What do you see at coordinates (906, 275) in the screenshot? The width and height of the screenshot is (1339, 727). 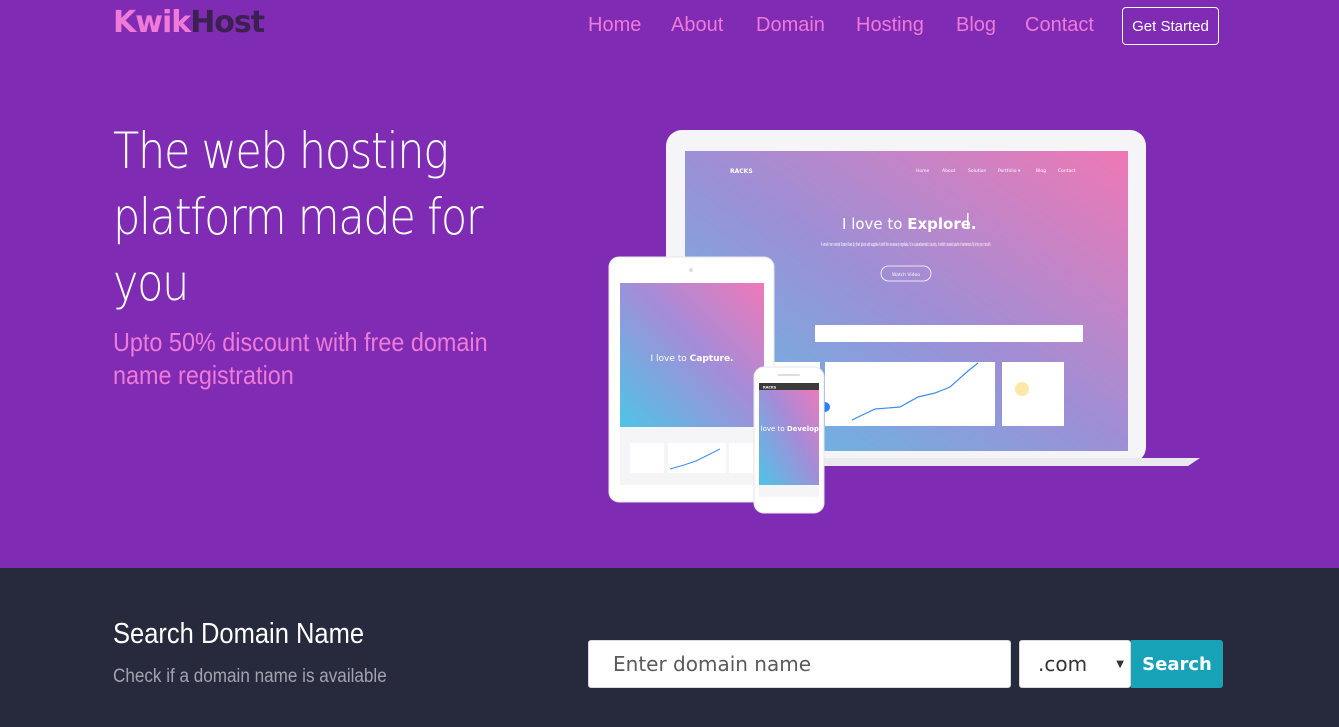 I see `laptop-watch-button: Watch Video` at bounding box center [906, 275].